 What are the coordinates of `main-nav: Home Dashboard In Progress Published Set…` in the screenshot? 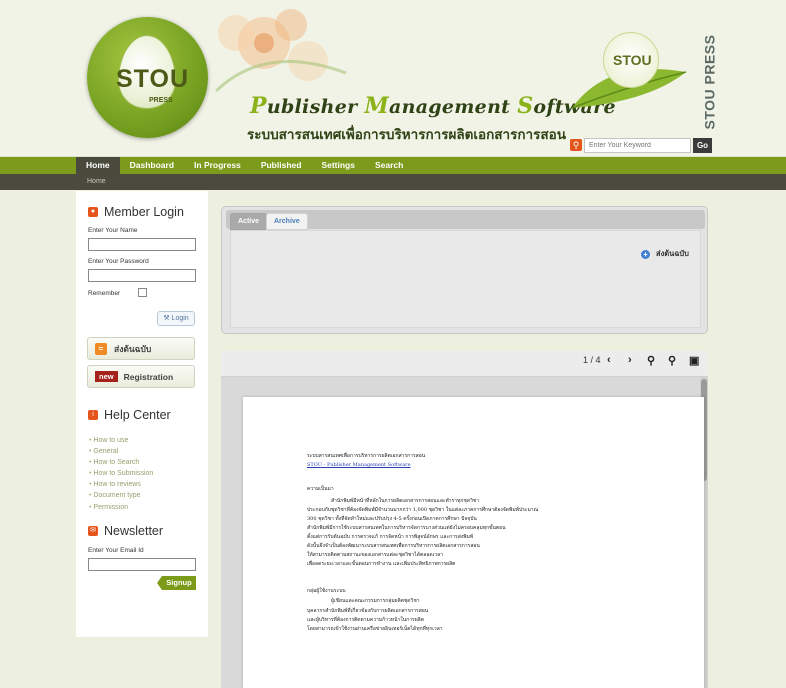 It's located at (393, 165).